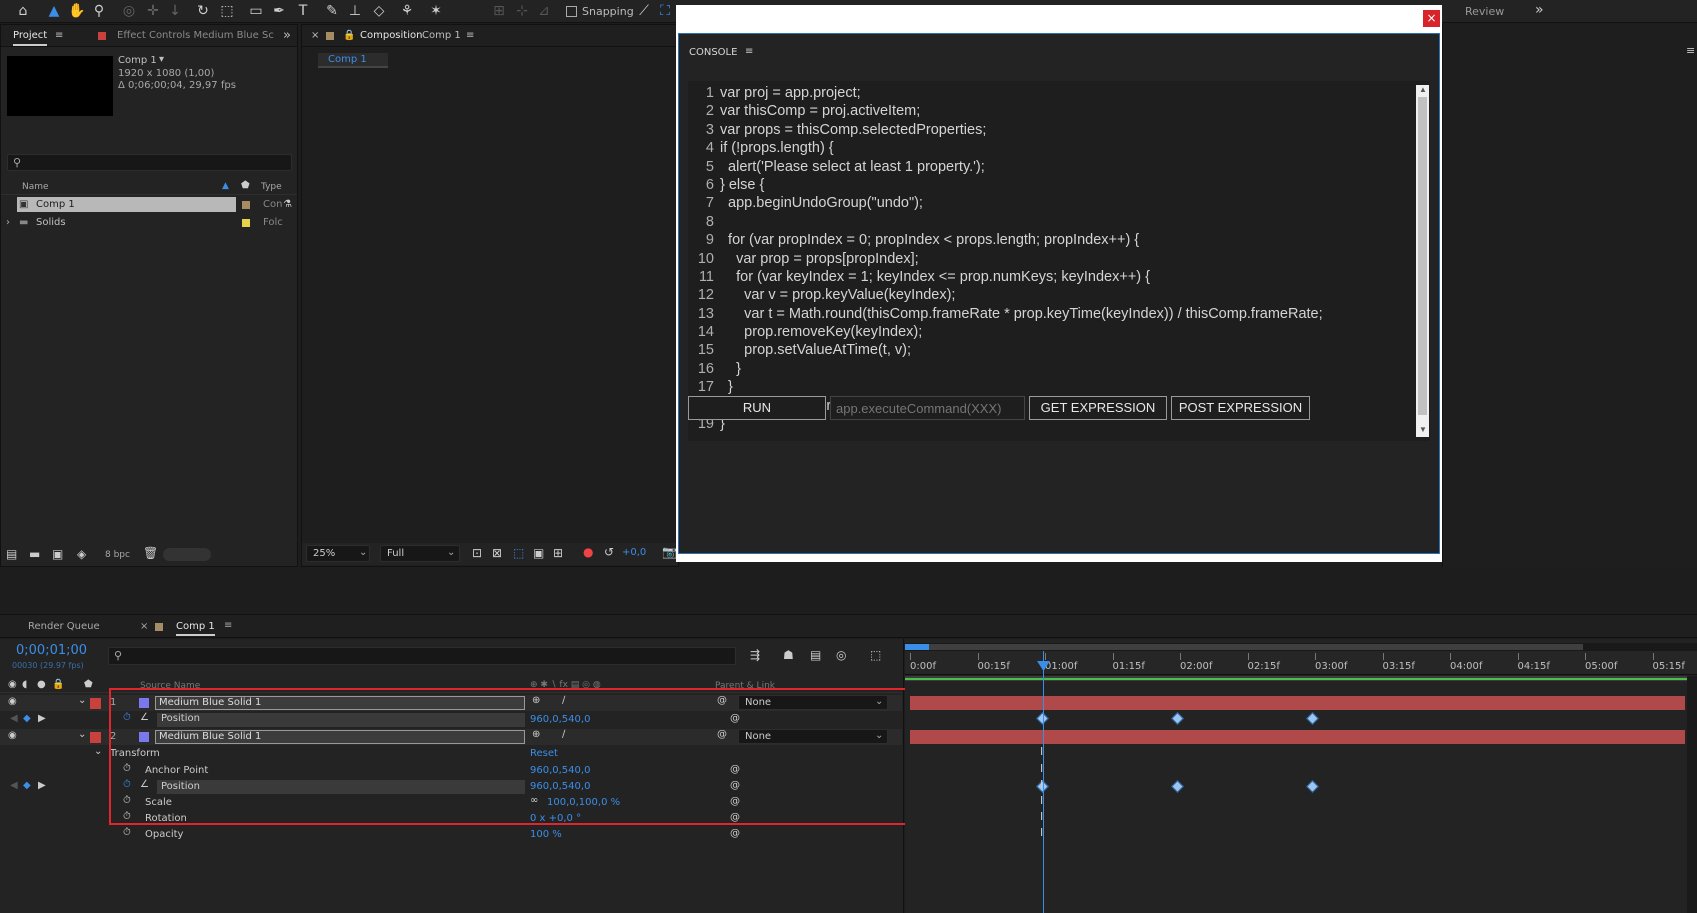  Describe the element at coordinates (1422, 261) in the screenshot. I see `editor-scrollbar: ▲ ▼` at that location.